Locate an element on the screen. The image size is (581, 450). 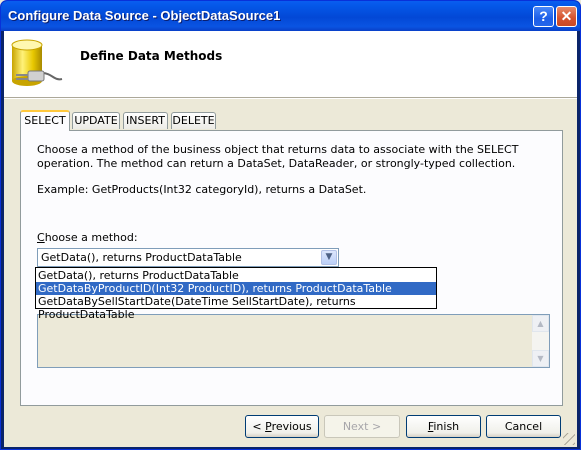
choose-method-label: Choose a method: is located at coordinates (87, 237).